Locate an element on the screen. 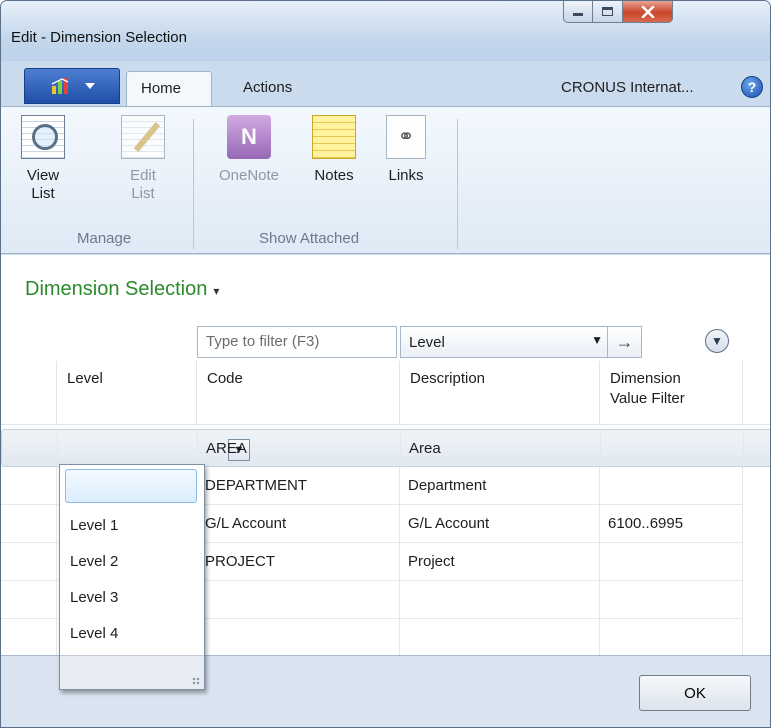 The height and width of the screenshot is (728, 771). app-menu-icon is located at coordinates (60, 86).